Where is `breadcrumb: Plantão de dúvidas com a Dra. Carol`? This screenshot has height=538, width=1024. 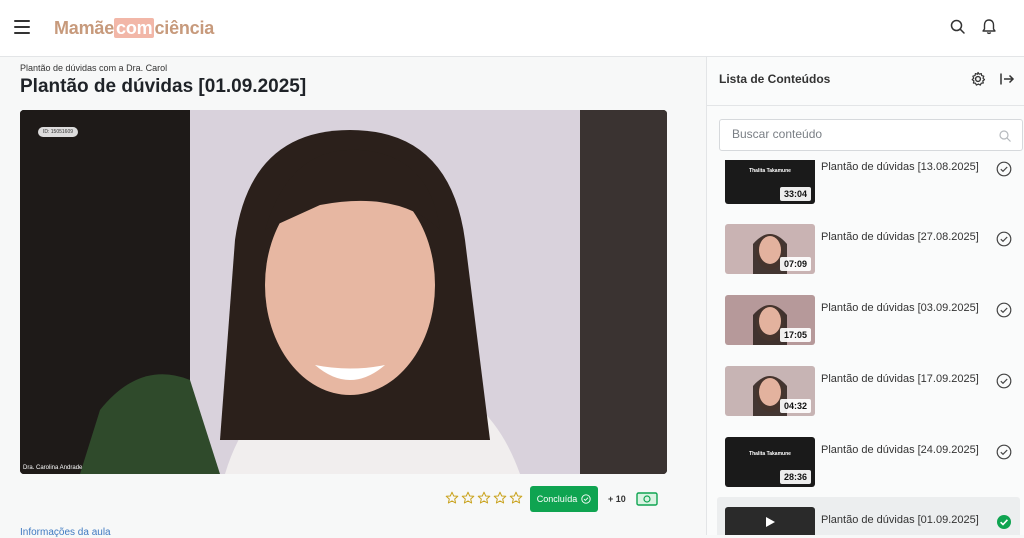
breadcrumb: Plantão de dúvidas com a Dra. Carol is located at coordinates (93, 68).